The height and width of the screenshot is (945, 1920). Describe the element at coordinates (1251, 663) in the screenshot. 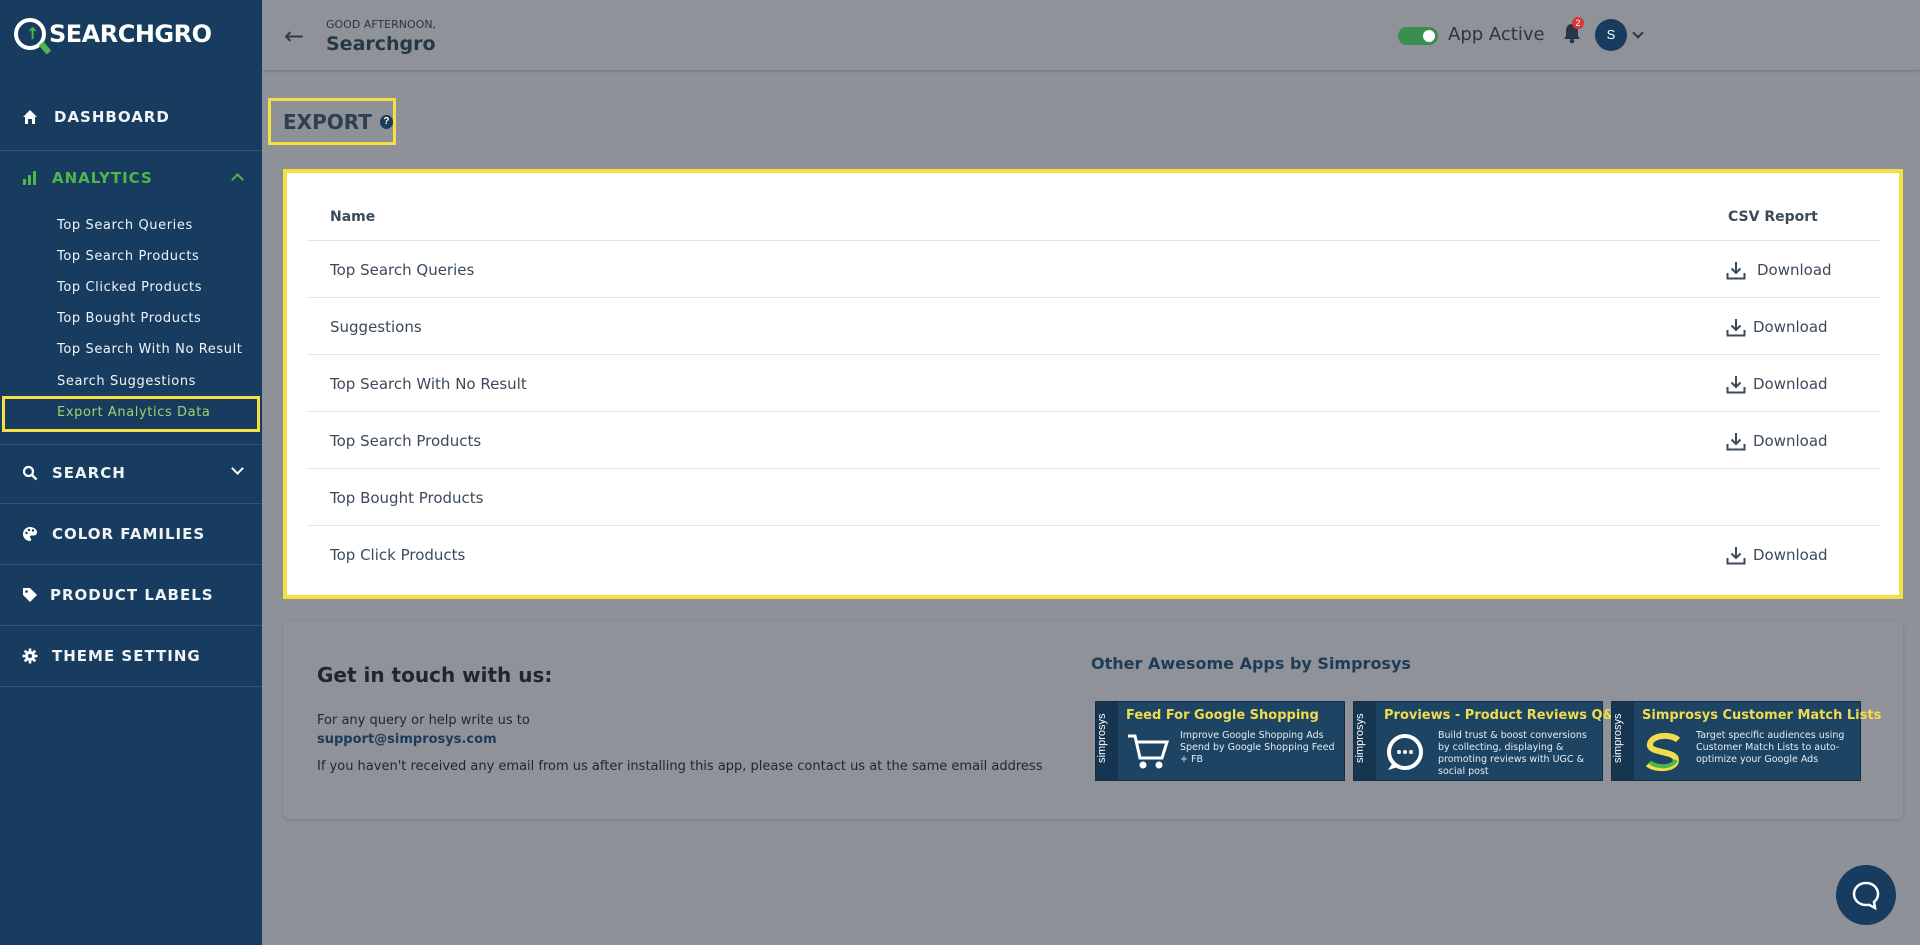

I see `other-apps-title: Other Awesome Apps by Simprosys` at that location.